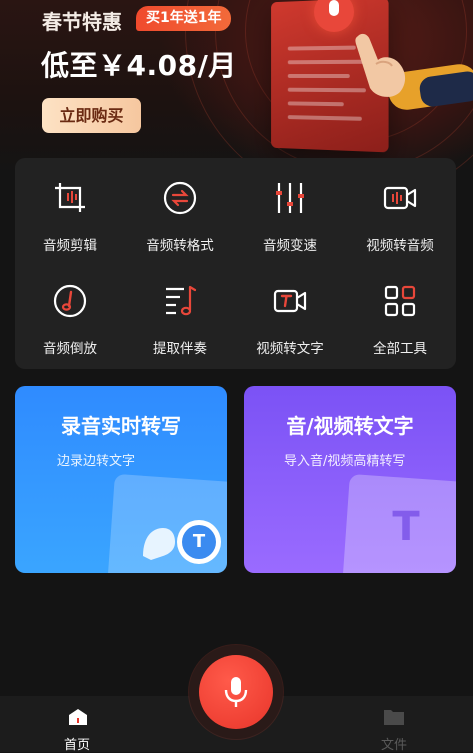 The height and width of the screenshot is (753, 473). I want to click on tool-all-tools: 全部工具, so click(400, 316).